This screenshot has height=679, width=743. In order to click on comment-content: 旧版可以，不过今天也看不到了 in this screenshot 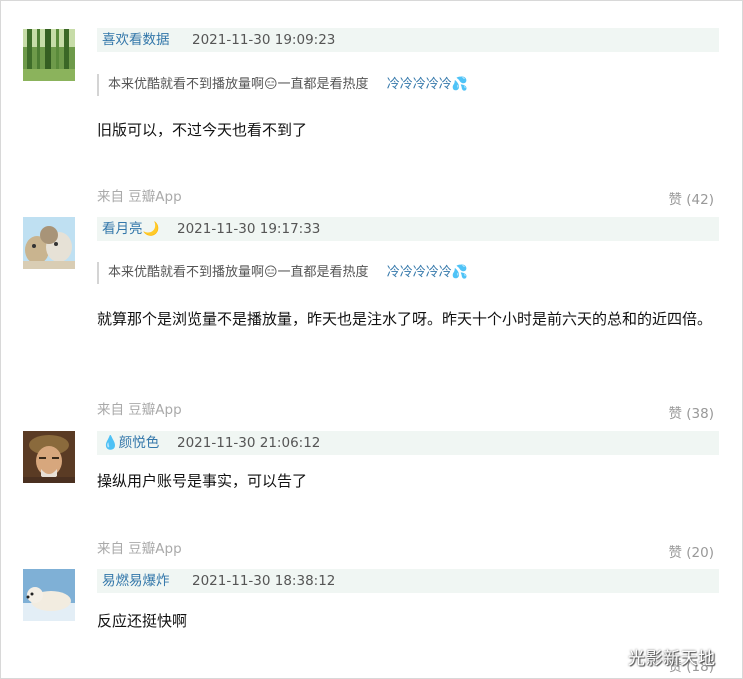, I will do `click(202, 130)`.